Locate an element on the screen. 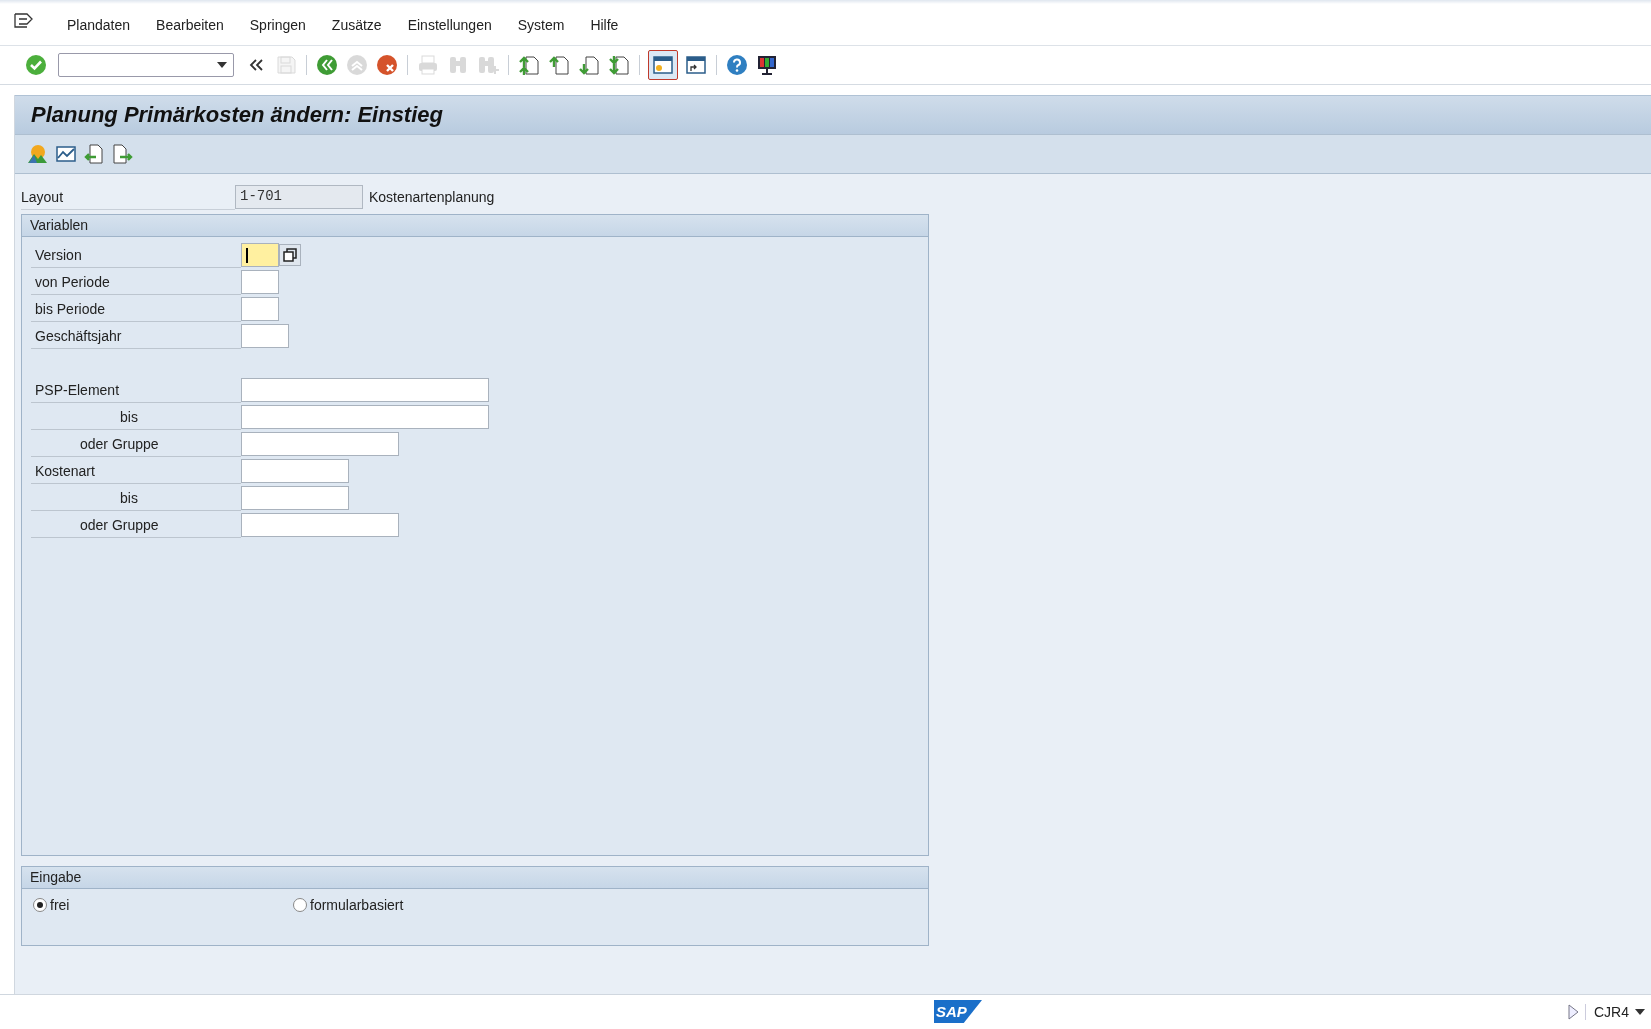 The width and height of the screenshot is (1651, 1029). command-field is located at coordinates (146, 65).